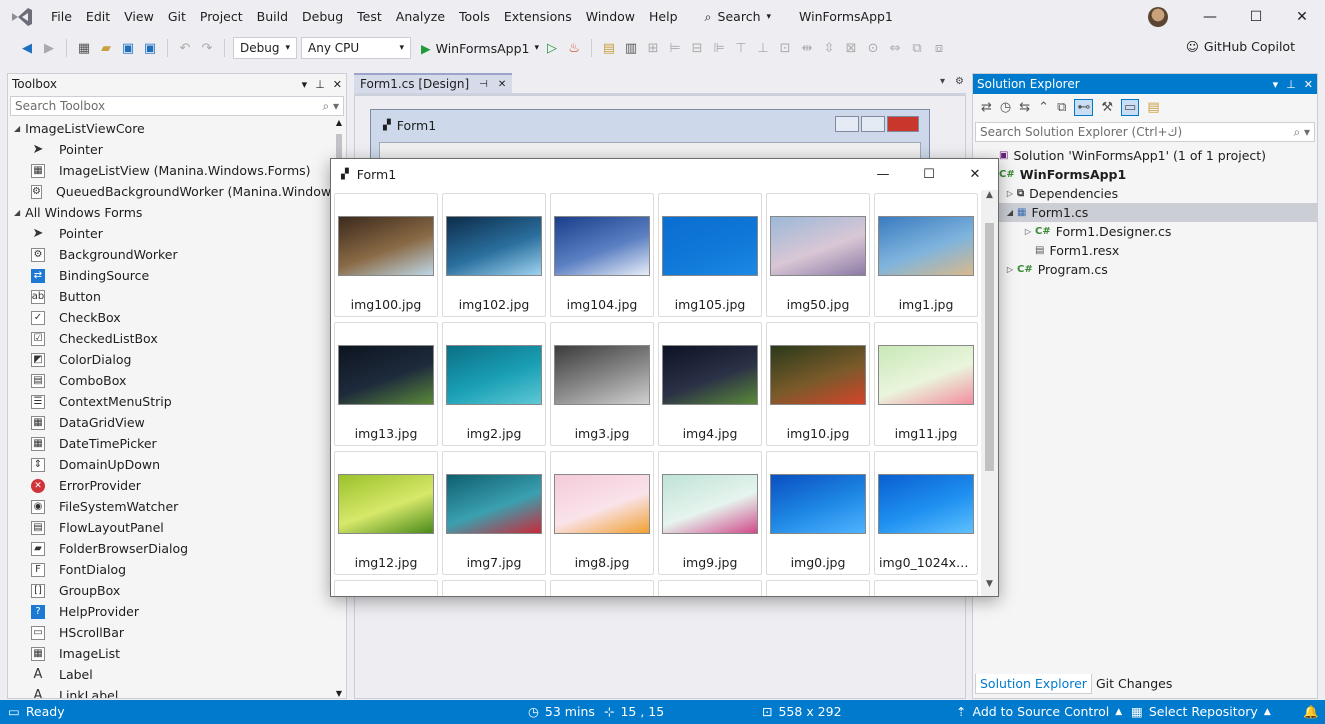 Image resolution: width=1325 pixels, height=724 pixels. Describe the element at coordinates (433, 83) in the screenshot. I see `tab-form1-design: Form1.cs [Design] ⊣ ✕` at that location.